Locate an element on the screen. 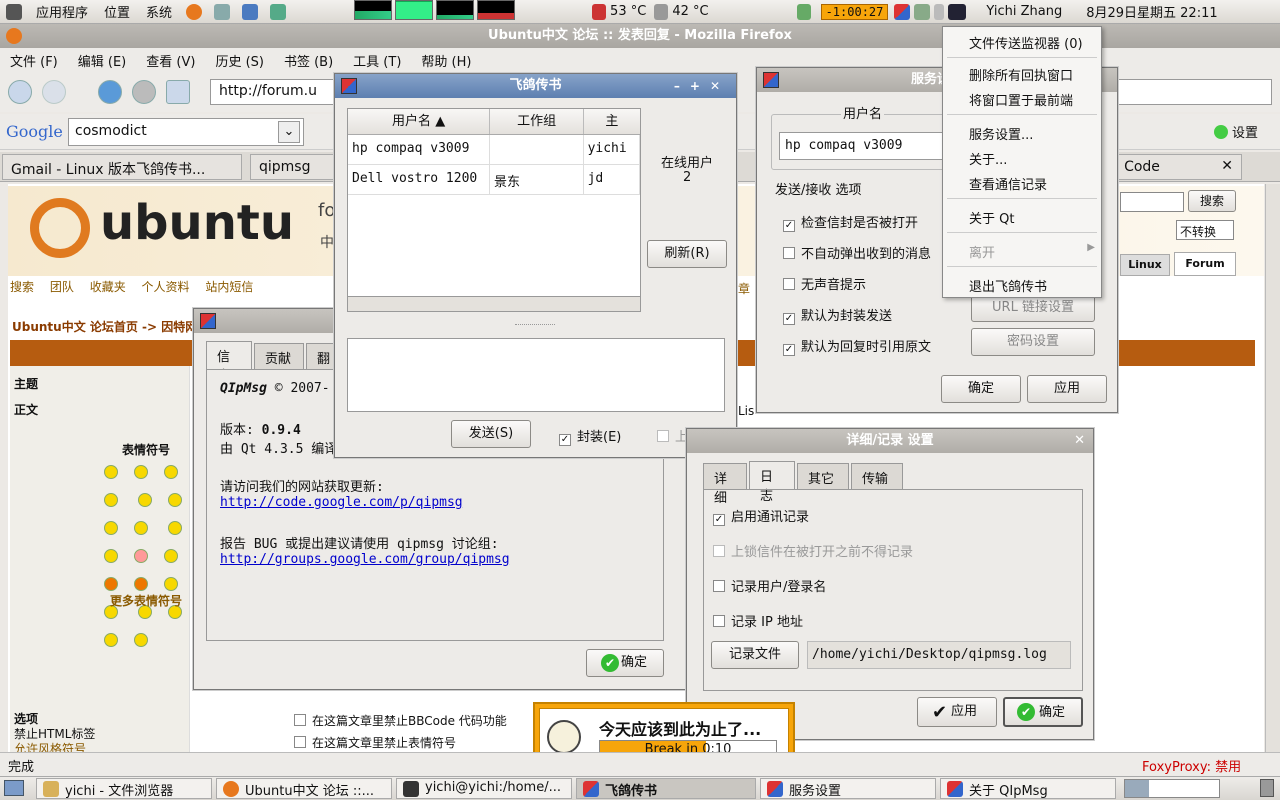  shocked-icon is located at coordinates (145, 500).